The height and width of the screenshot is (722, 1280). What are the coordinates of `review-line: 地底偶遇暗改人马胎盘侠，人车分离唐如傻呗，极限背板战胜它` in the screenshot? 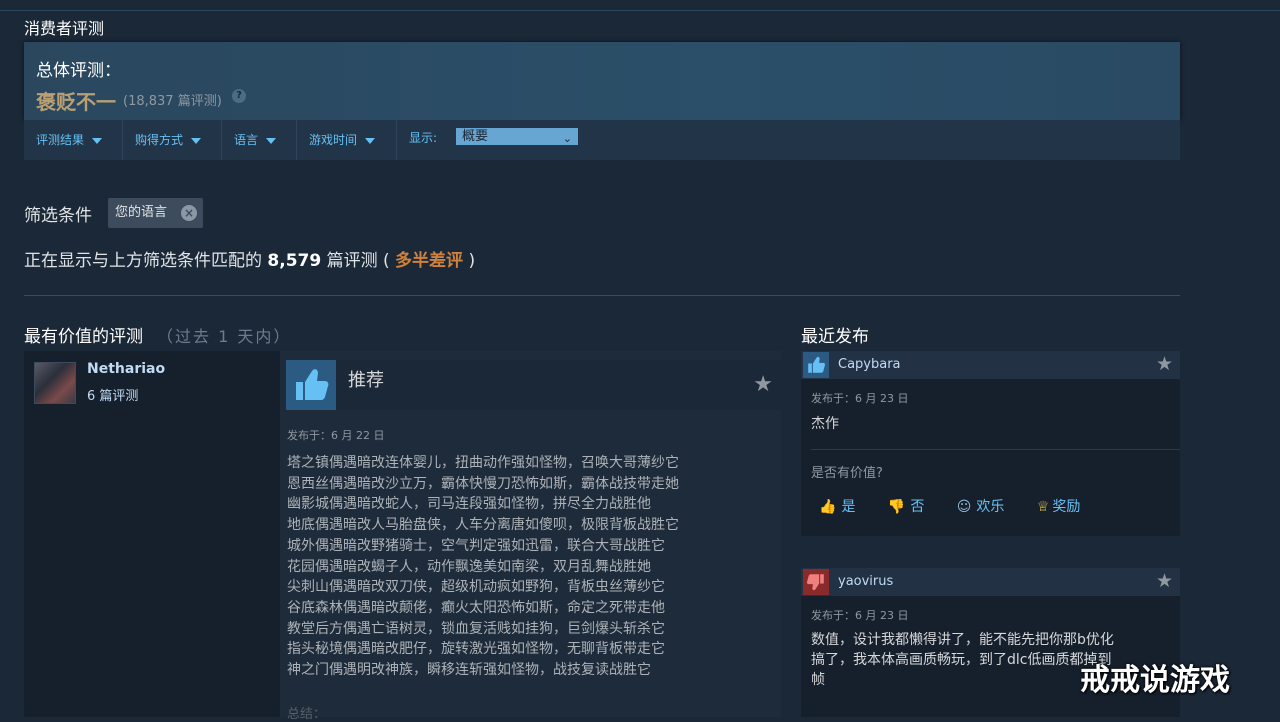 It's located at (483, 525).